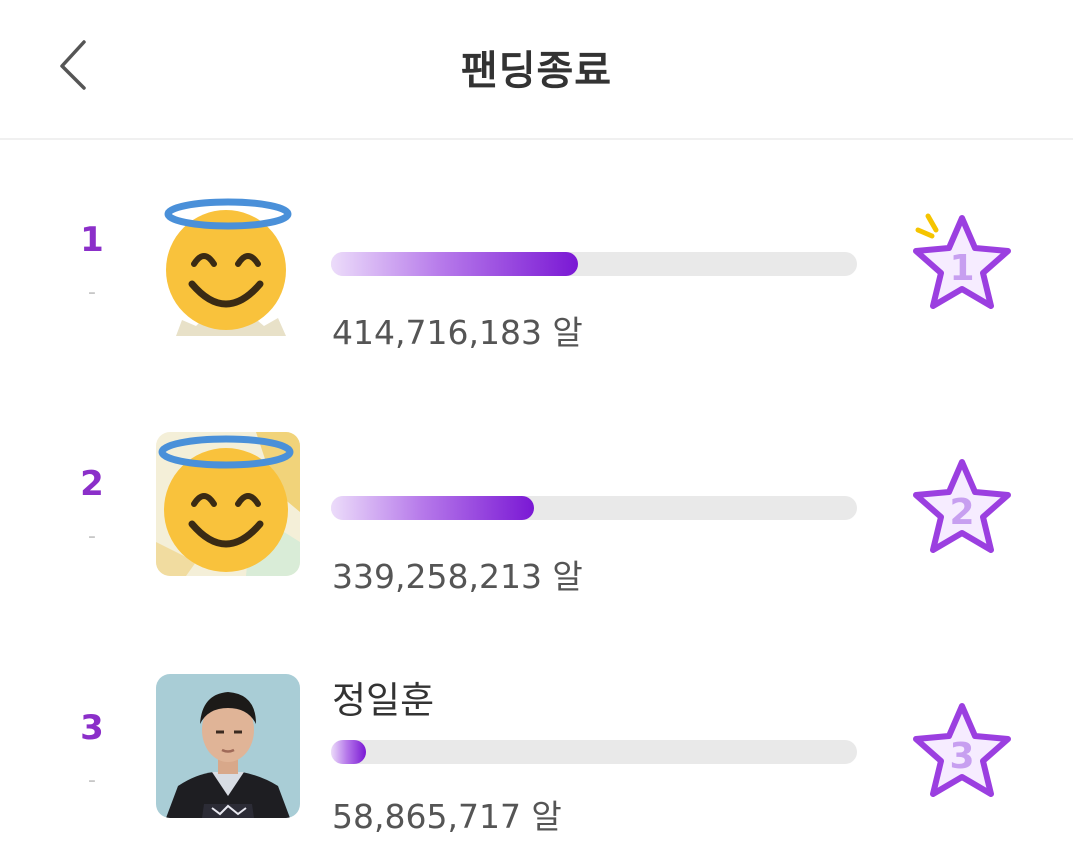 This screenshot has height=866, width=1073. I want to click on rank-number: 1, so click(92, 240).